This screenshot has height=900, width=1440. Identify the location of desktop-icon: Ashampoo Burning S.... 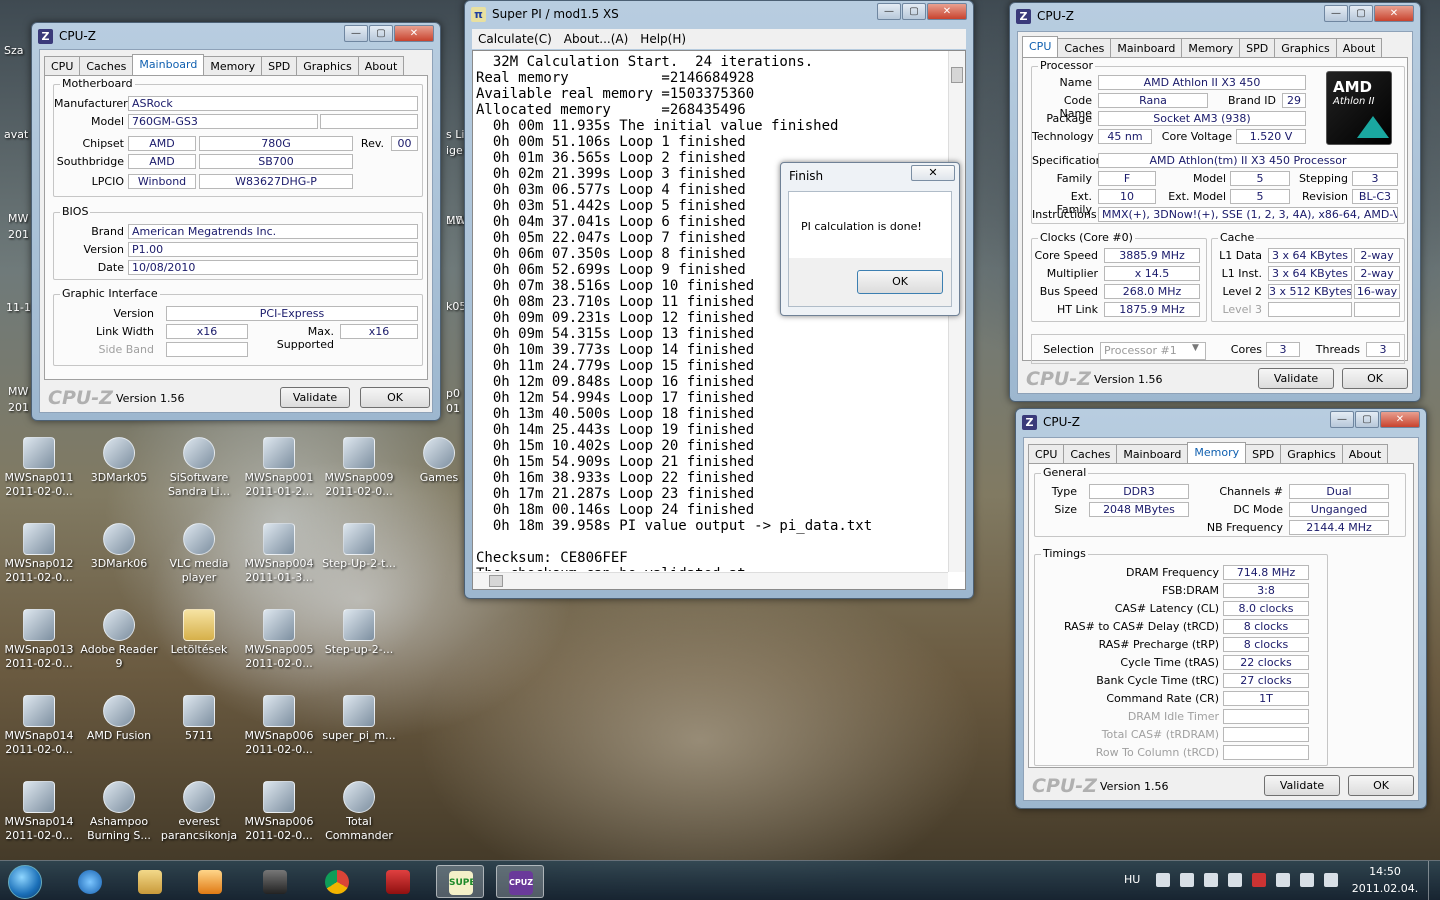
(119, 812).